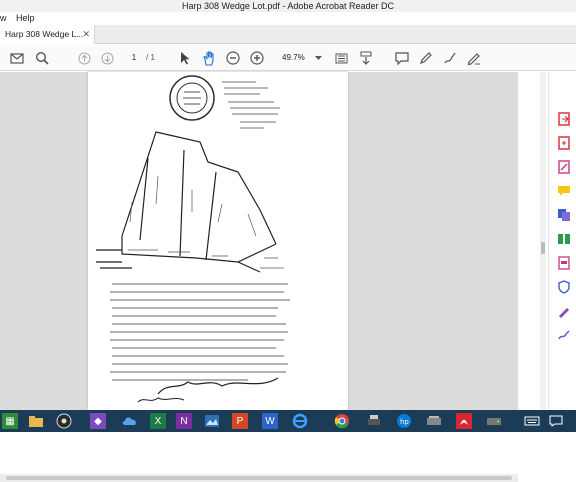 The width and height of the screenshot is (576, 482). What do you see at coordinates (564, 215) in the screenshot?
I see `combine-files-icon` at bounding box center [564, 215].